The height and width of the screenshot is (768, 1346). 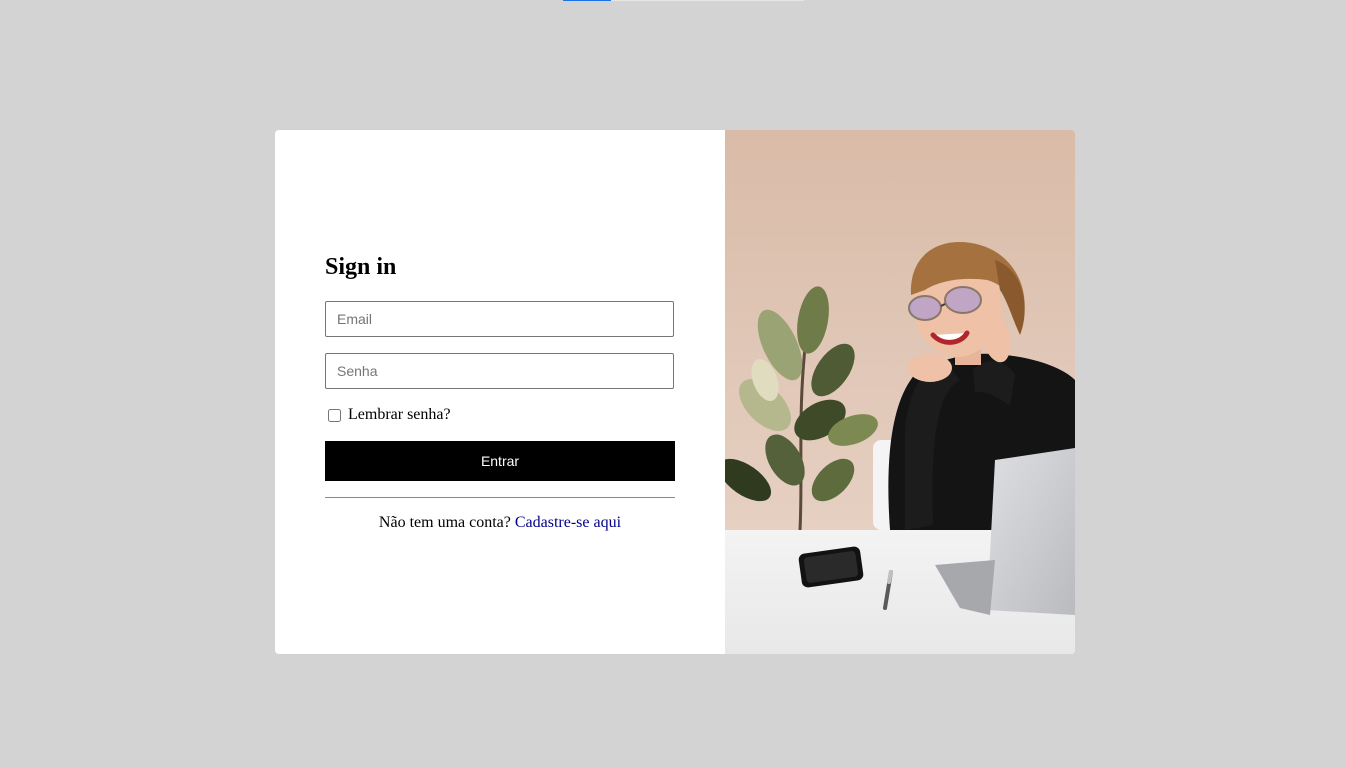 What do you see at coordinates (587, 0) in the screenshot?
I see `top-progress-fill` at bounding box center [587, 0].